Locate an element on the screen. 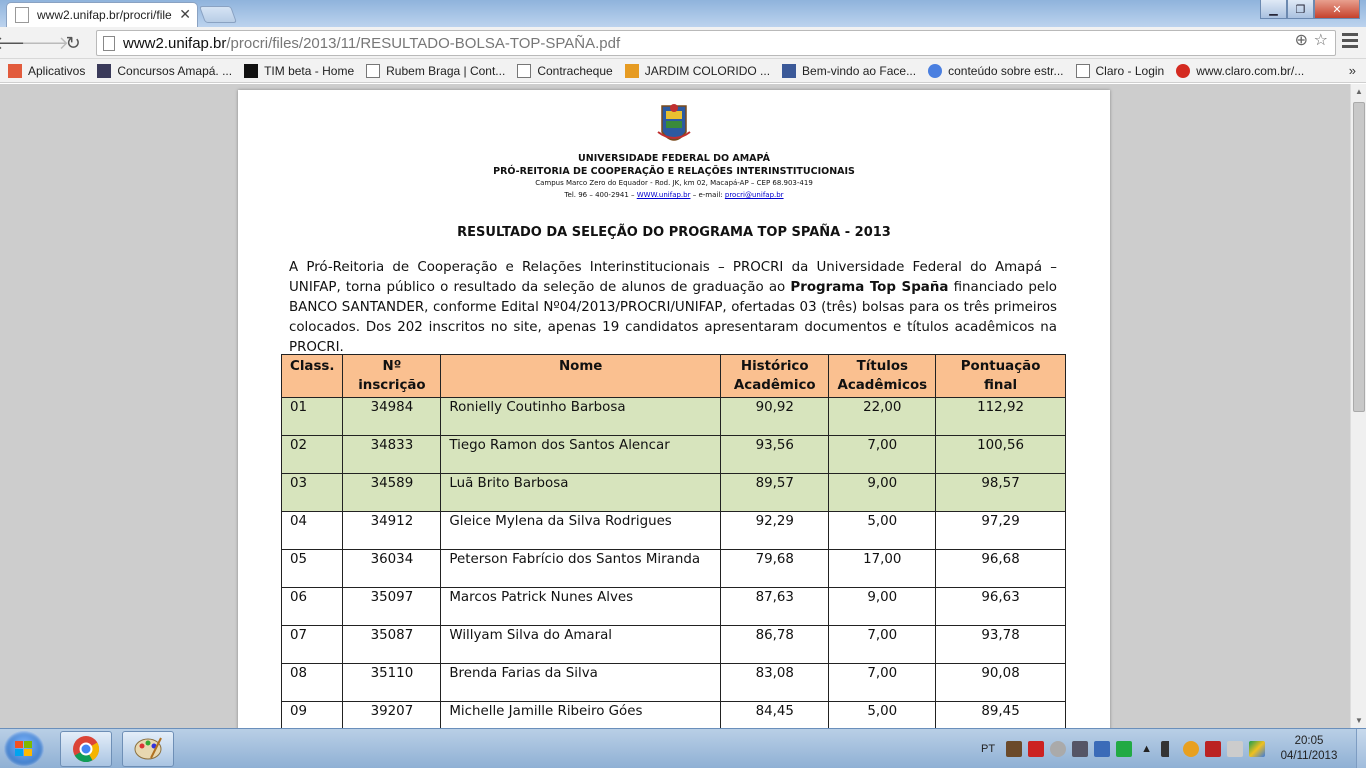 This screenshot has height=768, width=1366. table-cell: 90,08 is located at coordinates (1000, 682).